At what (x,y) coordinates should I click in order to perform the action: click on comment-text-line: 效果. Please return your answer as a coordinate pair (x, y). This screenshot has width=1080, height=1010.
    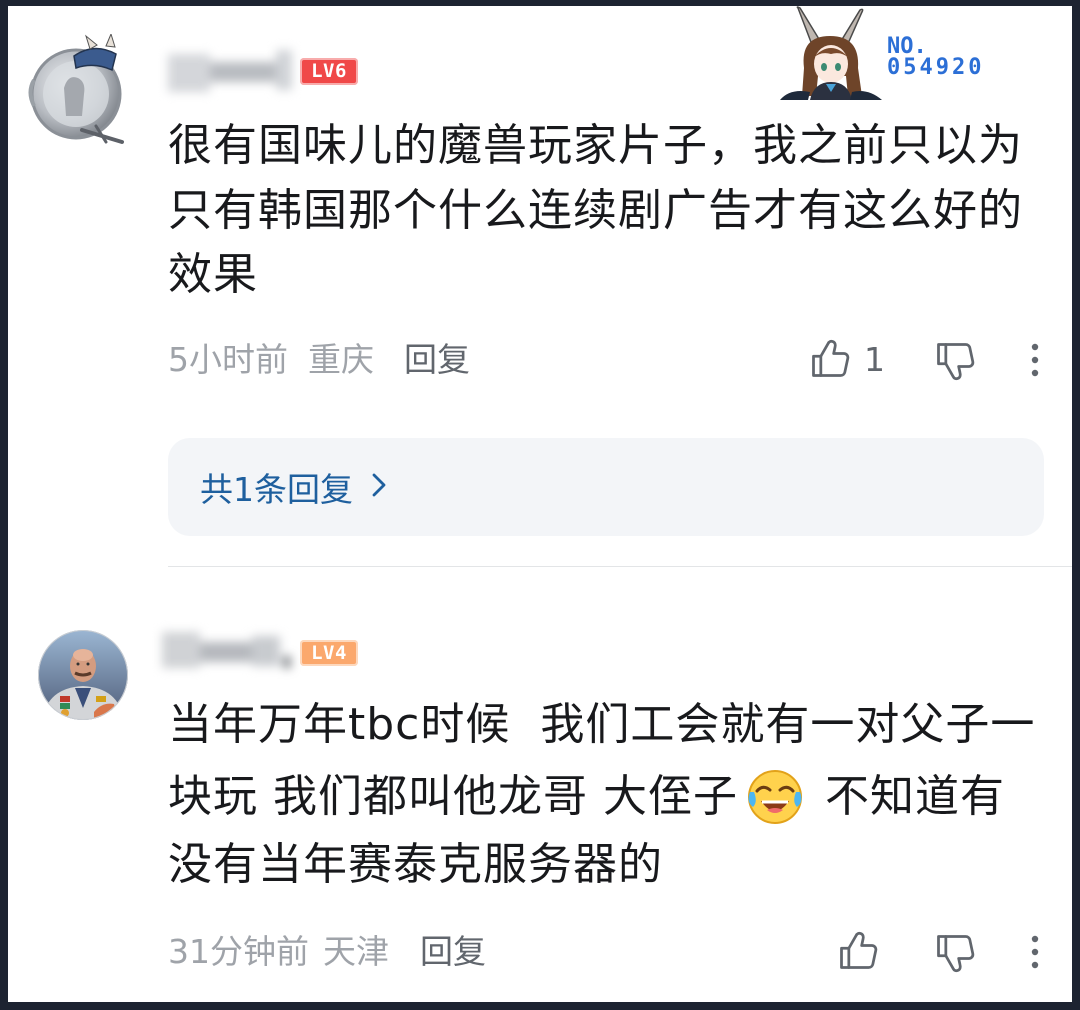
    Looking at the image, I should click on (213, 274).